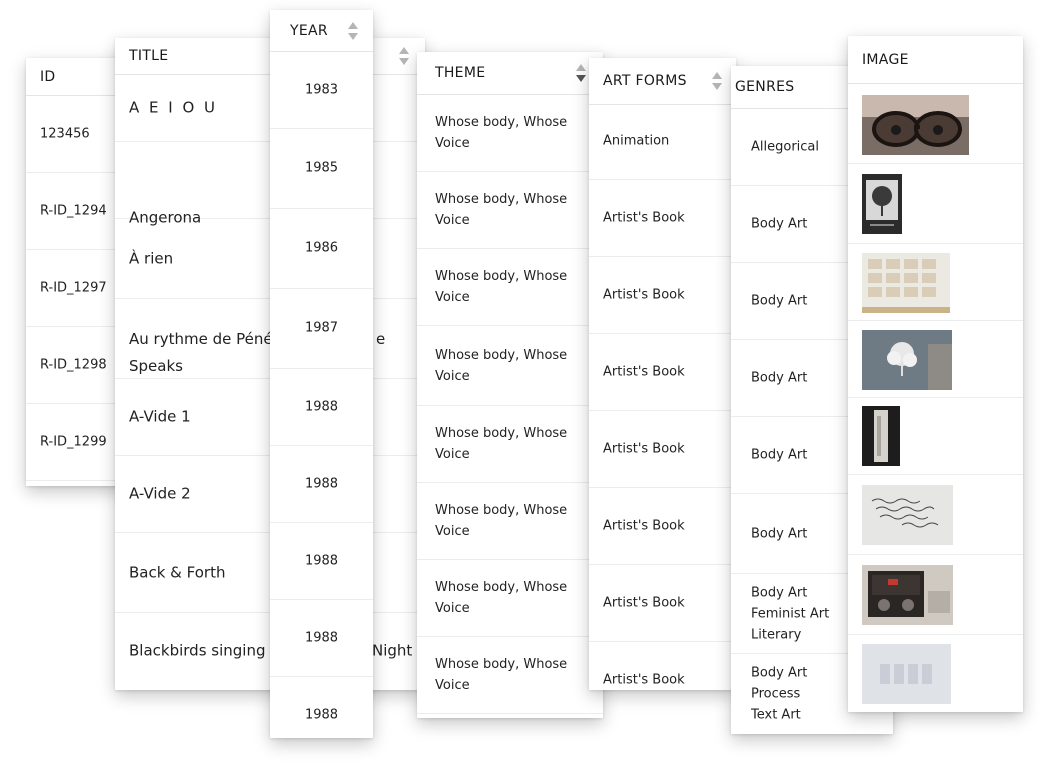 This screenshot has height=768, width=1054. I want to click on year-cell: 1987, so click(321, 328).